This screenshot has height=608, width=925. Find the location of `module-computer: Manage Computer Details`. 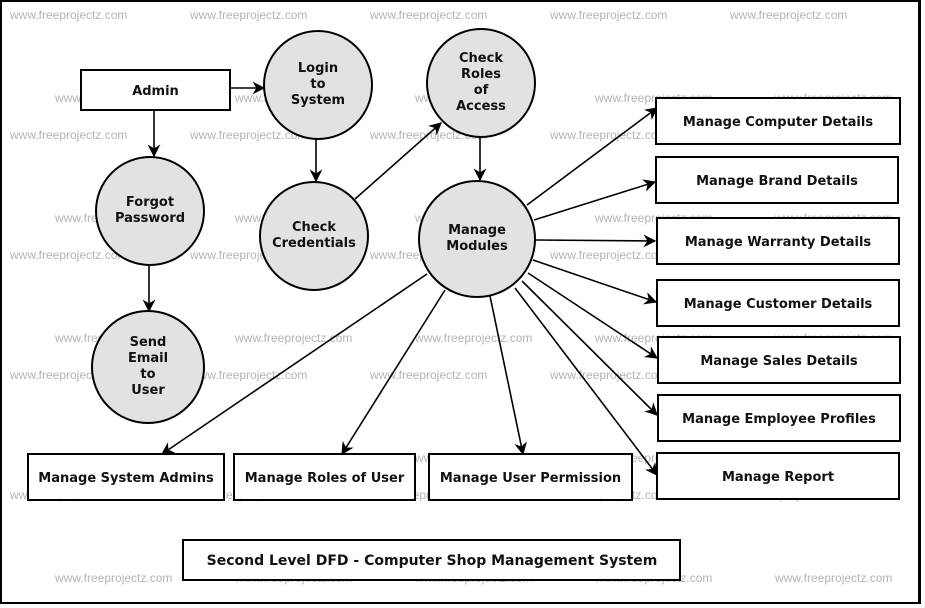

module-computer: Manage Computer Details is located at coordinates (778, 121).